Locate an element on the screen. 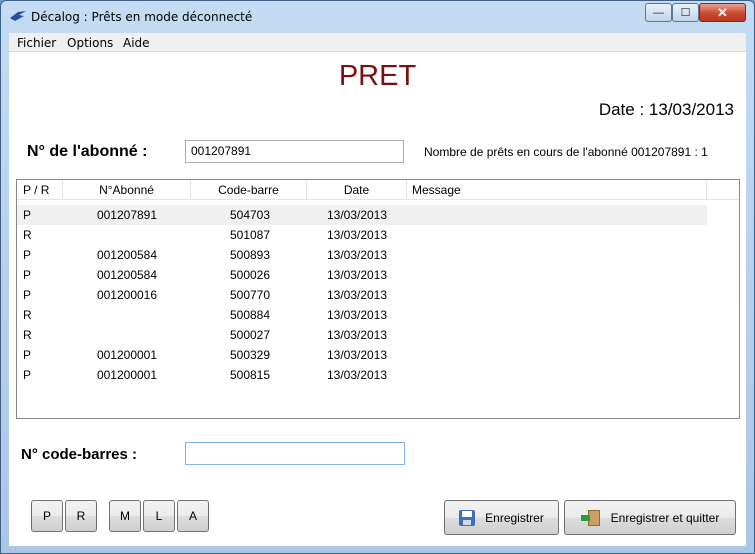  column-header-message: Message is located at coordinates (557, 190).